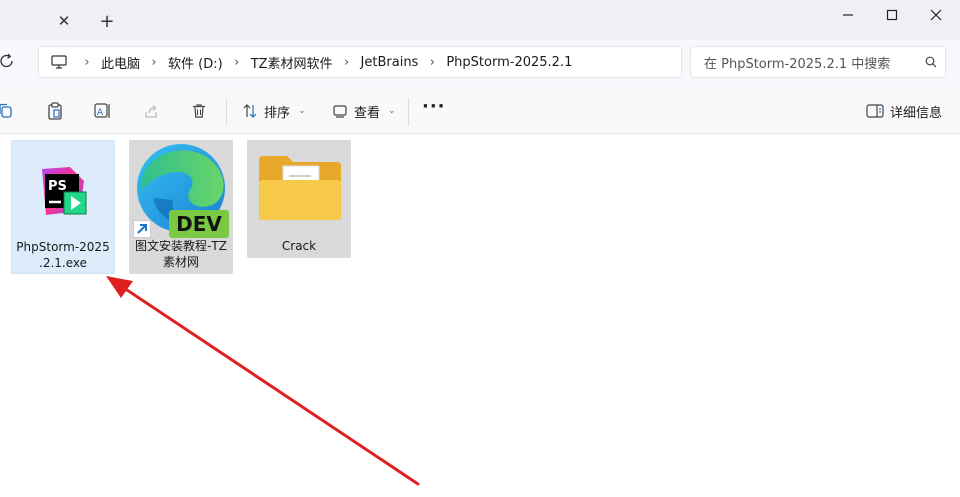 This screenshot has height=497, width=960. Describe the element at coordinates (62, 62) in the screenshot. I see `this-pc-icon` at that location.